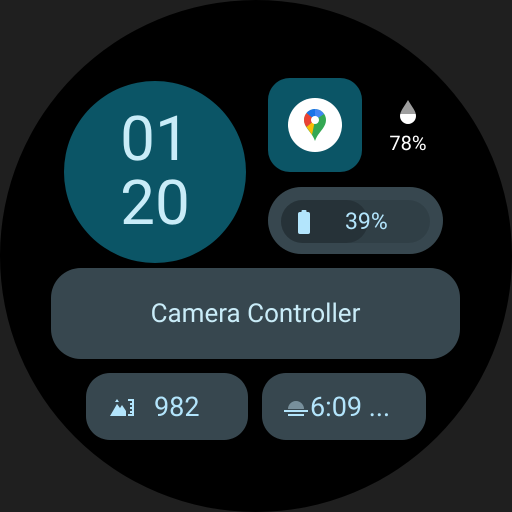 The image size is (512, 512). Describe the element at coordinates (122, 407) in the screenshot. I see `elevation-icon` at that location.